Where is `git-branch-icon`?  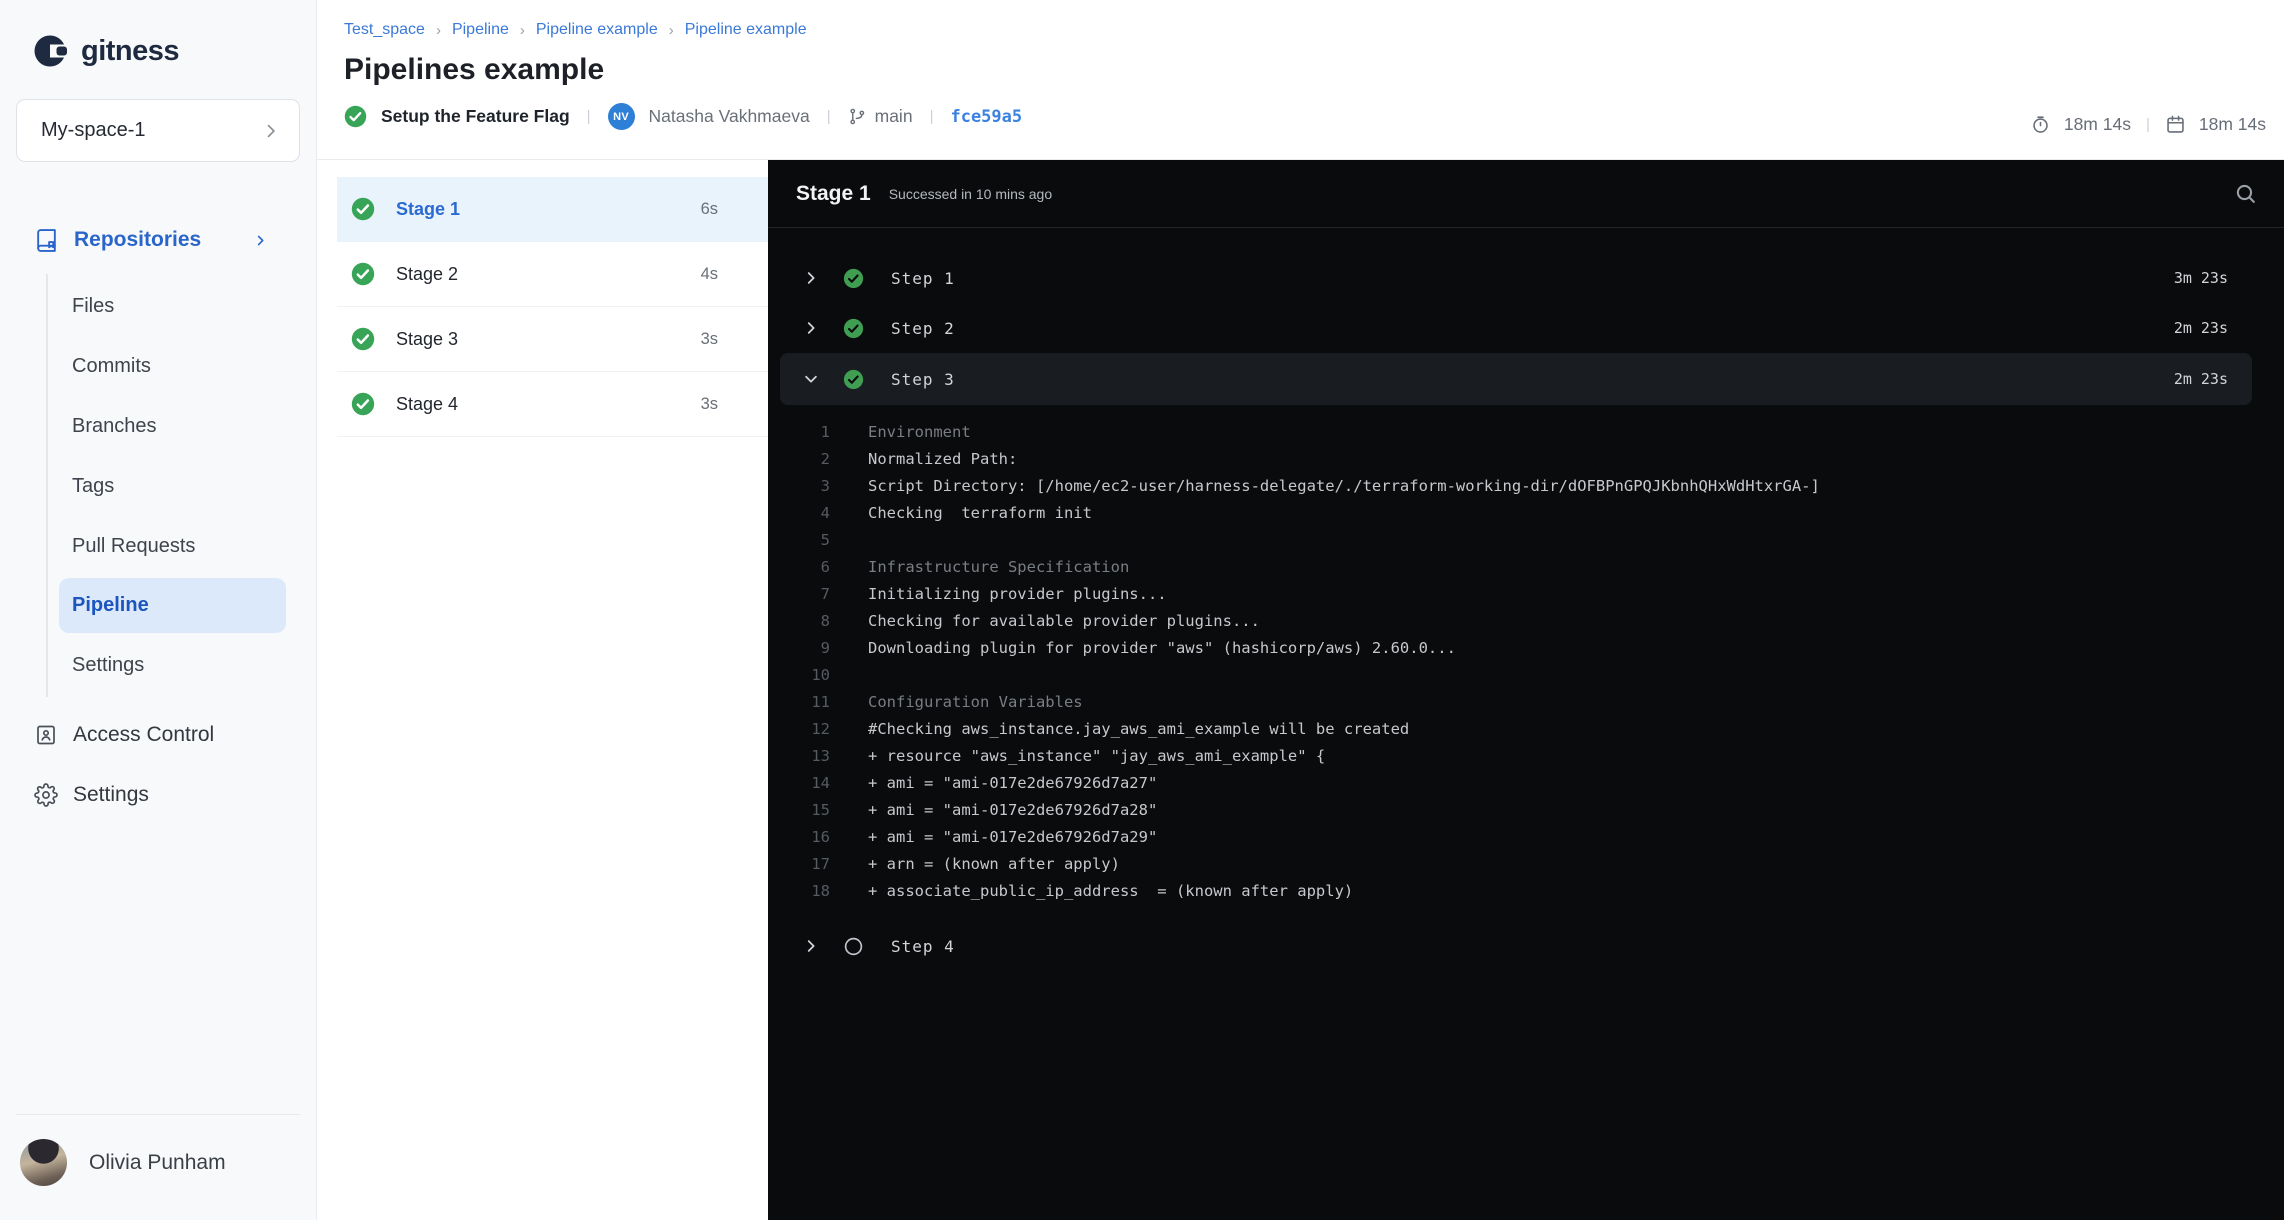 git-branch-icon is located at coordinates (857, 116).